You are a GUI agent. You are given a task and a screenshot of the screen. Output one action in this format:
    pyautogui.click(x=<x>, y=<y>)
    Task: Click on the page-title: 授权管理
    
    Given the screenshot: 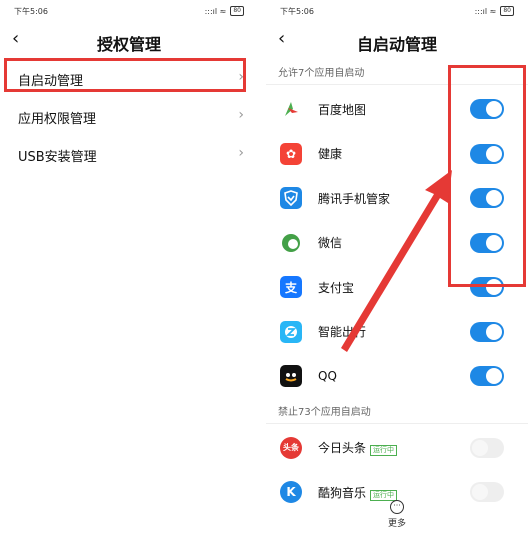 What is the action you would take?
    pyautogui.click(x=128, y=44)
    